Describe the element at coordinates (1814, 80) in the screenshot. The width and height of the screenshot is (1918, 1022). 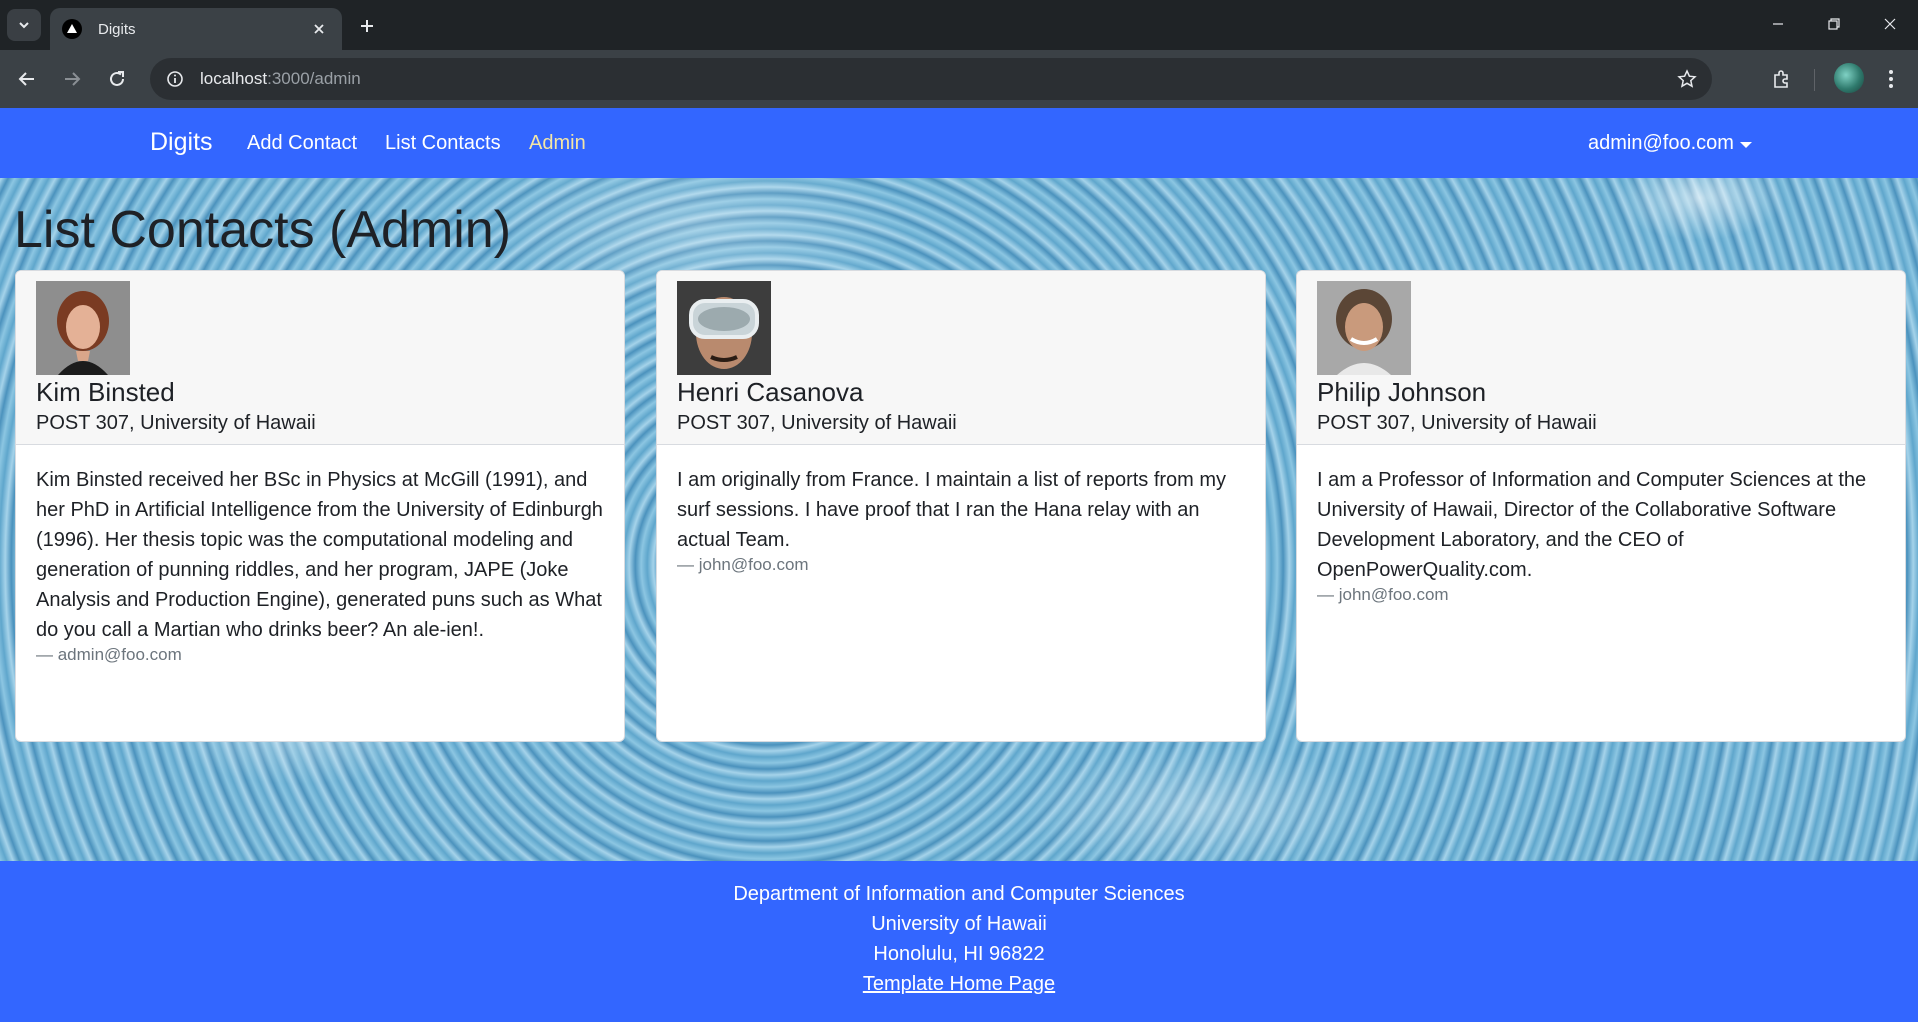
I see `toolbar-divider` at that location.